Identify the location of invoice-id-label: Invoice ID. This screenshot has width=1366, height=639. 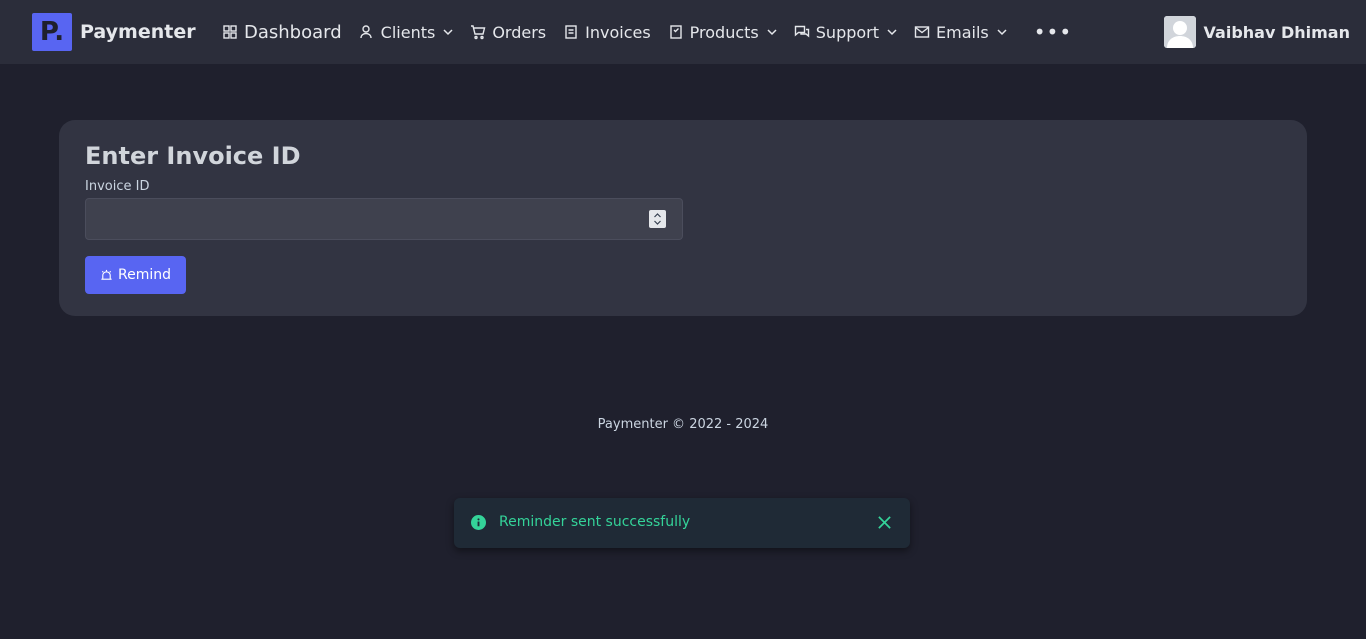
(117, 186).